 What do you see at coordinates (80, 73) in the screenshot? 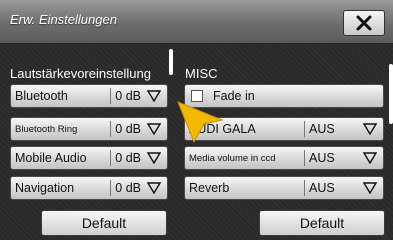
I see `volume-preset-title: Lautstärkevoreinstellung` at bounding box center [80, 73].